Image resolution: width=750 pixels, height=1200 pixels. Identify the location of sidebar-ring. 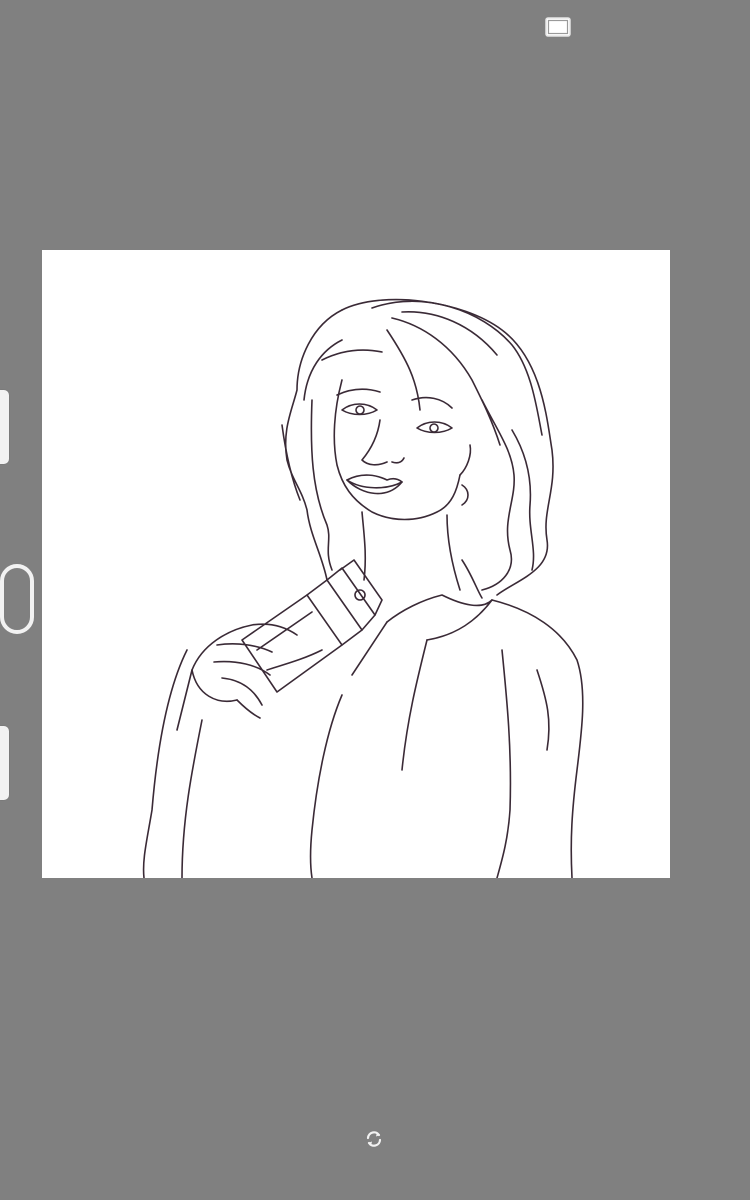
(21, 599).